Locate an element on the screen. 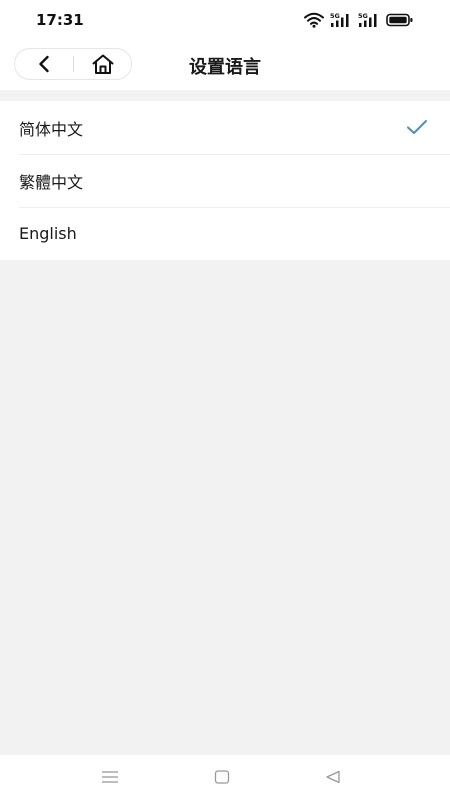 The width and height of the screenshot is (450, 800). menu-icon is located at coordinates (110, 777).